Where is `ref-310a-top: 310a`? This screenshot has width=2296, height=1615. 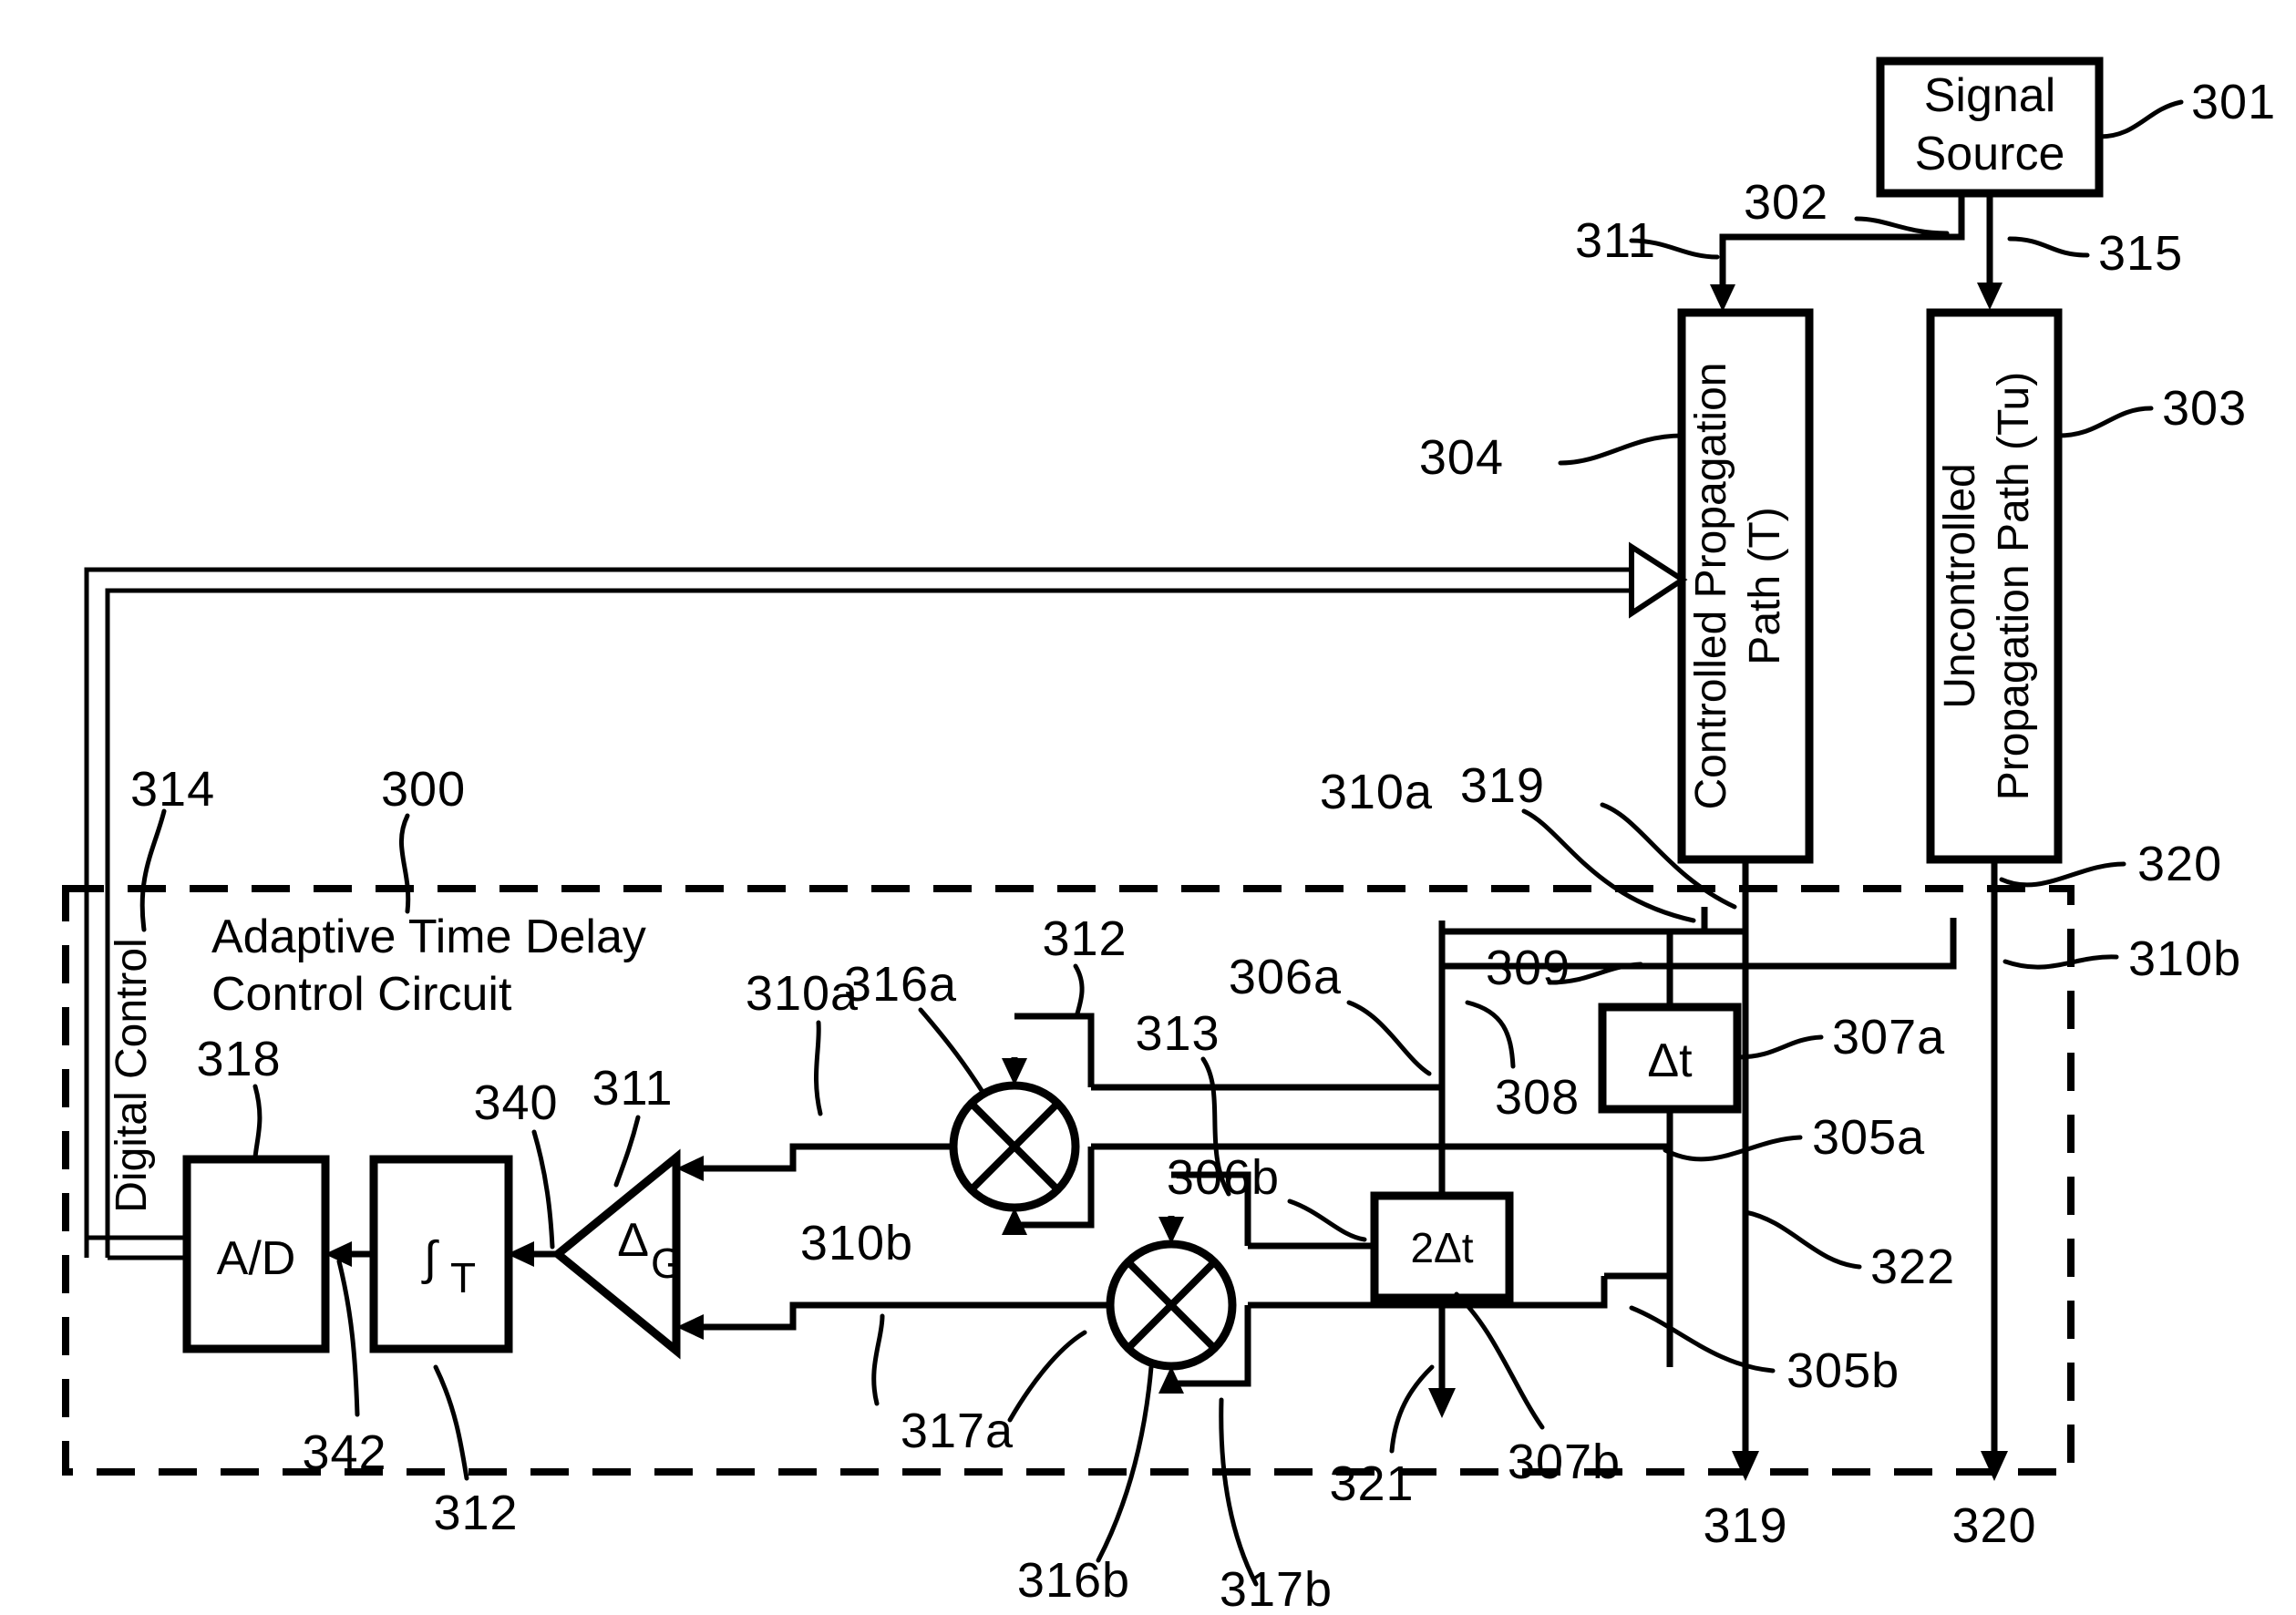 ref-310a-top: 310a is located at coordinates (1376, 792).